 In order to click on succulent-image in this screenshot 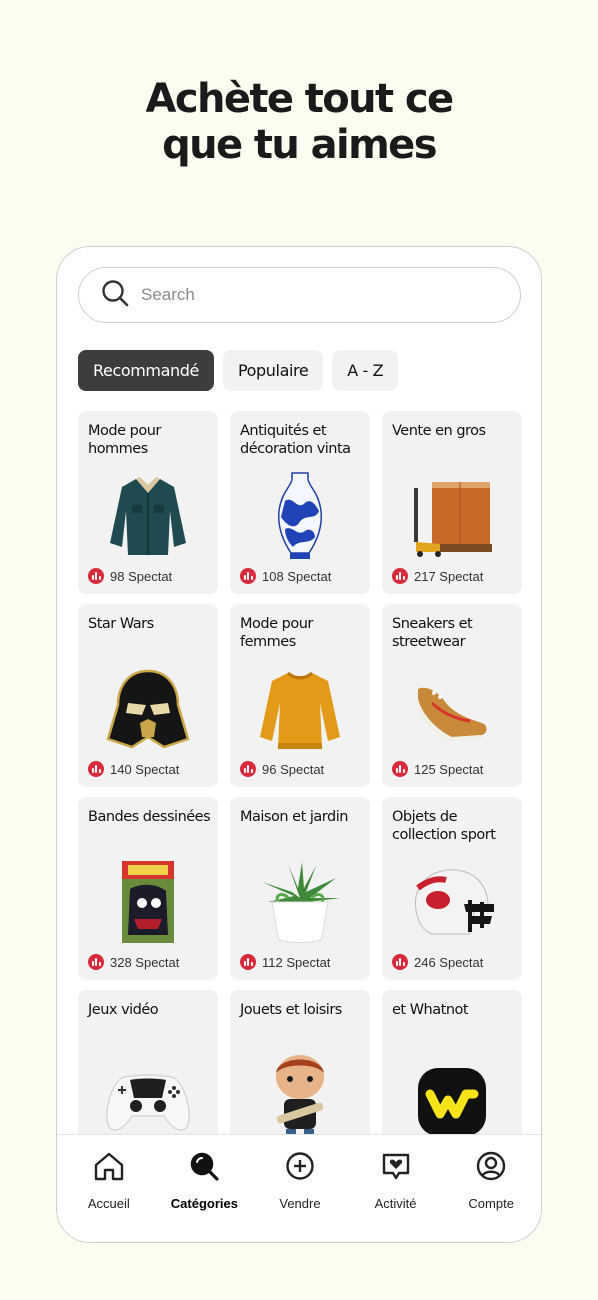, I will do `click(300, 902)`.